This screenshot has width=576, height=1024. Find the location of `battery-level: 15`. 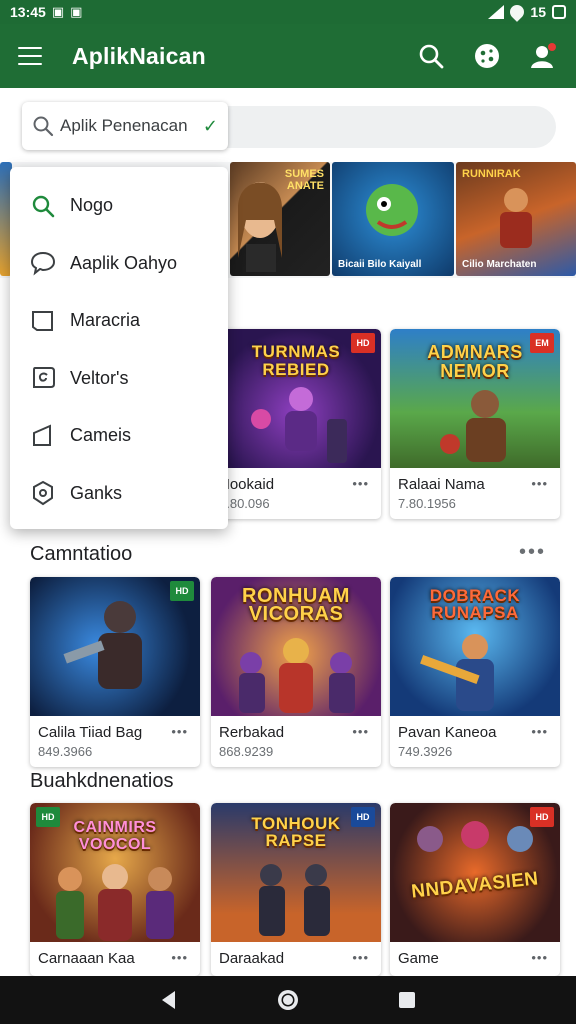

battery-level: 15 is located at coordinates (538, 12).